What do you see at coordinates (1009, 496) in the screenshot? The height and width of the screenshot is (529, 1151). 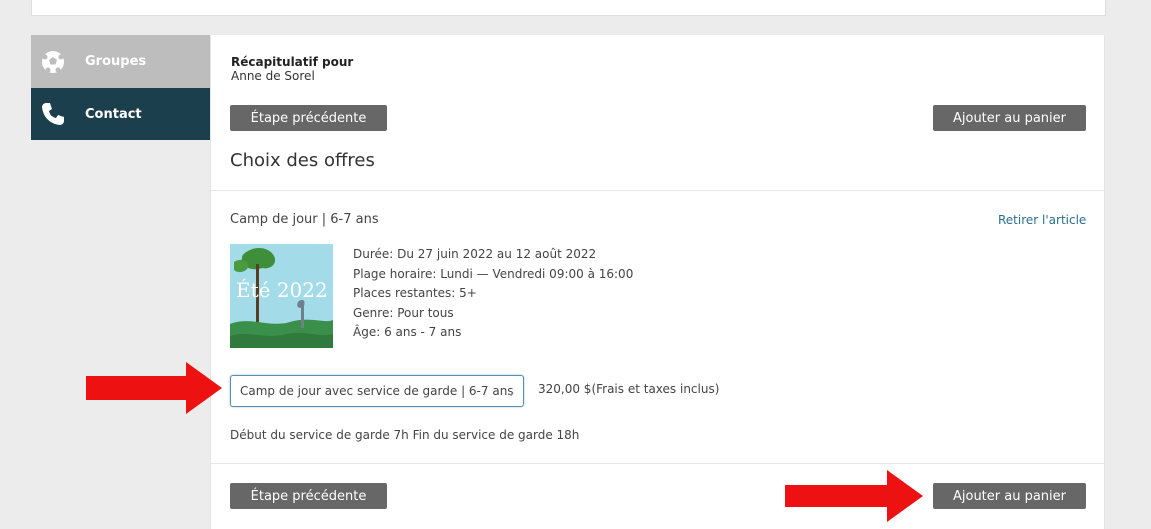 I see `add-to-cart-button-bottom: Ajouter au panier` at bounding box center [1009, 496].